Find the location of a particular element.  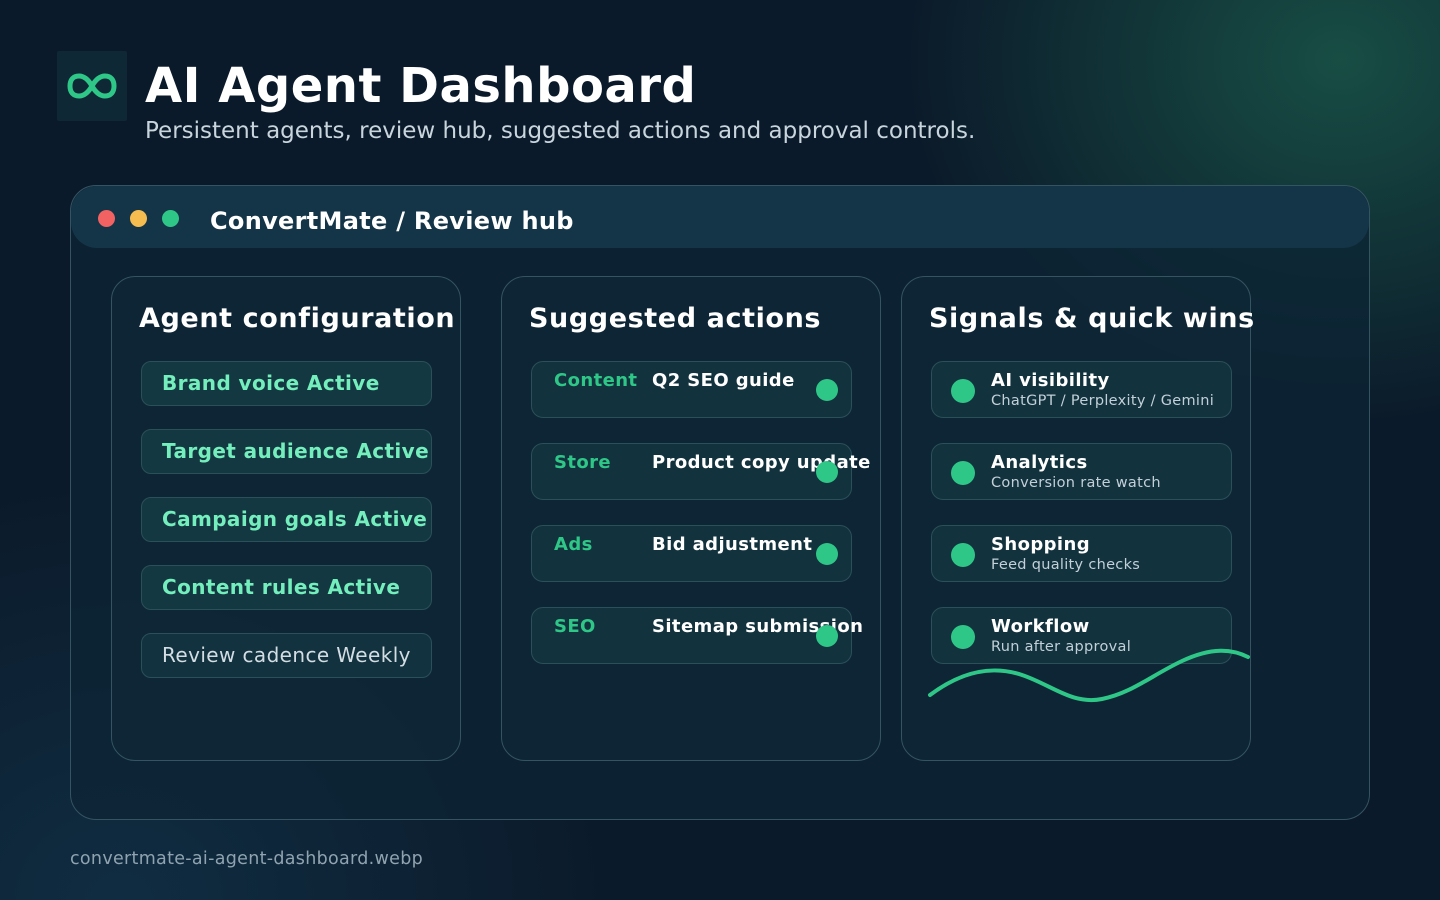

action-tag: Ads is located at coordinates (573, 544).